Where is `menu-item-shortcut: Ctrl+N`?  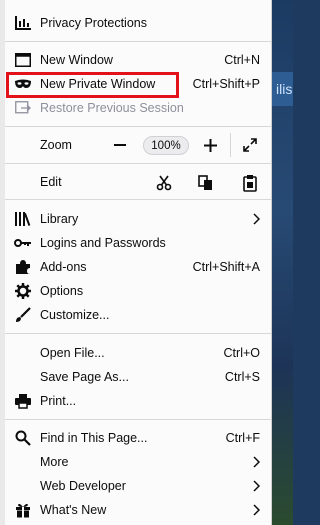
menu-item-shortcut: Ctrl+N is located at coordinates (242, 60).